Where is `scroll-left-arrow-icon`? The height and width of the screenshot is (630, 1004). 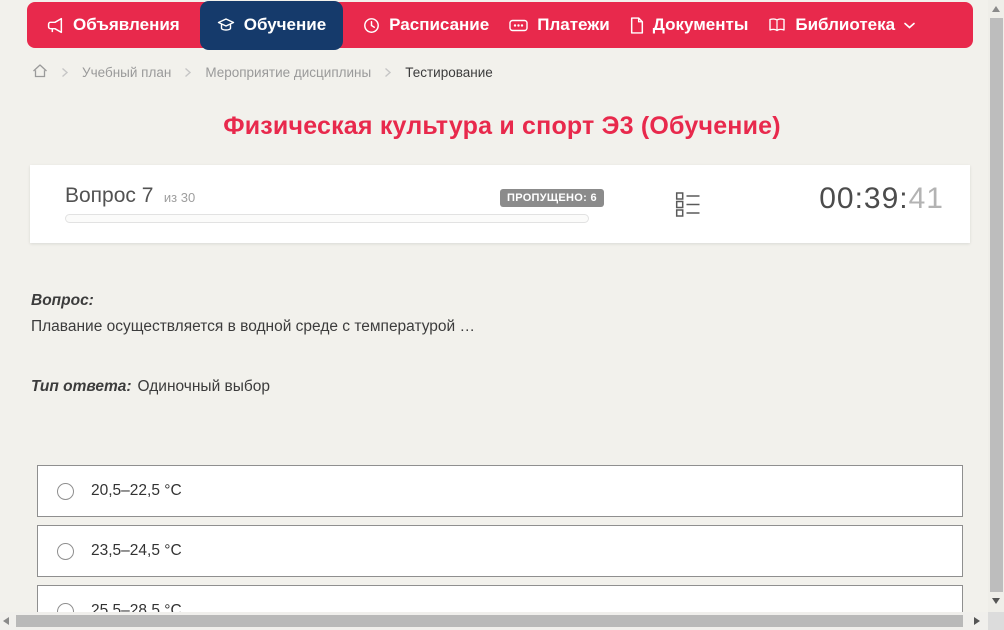
scroll-left-arrow-icon is located at coordinates (6, 621).